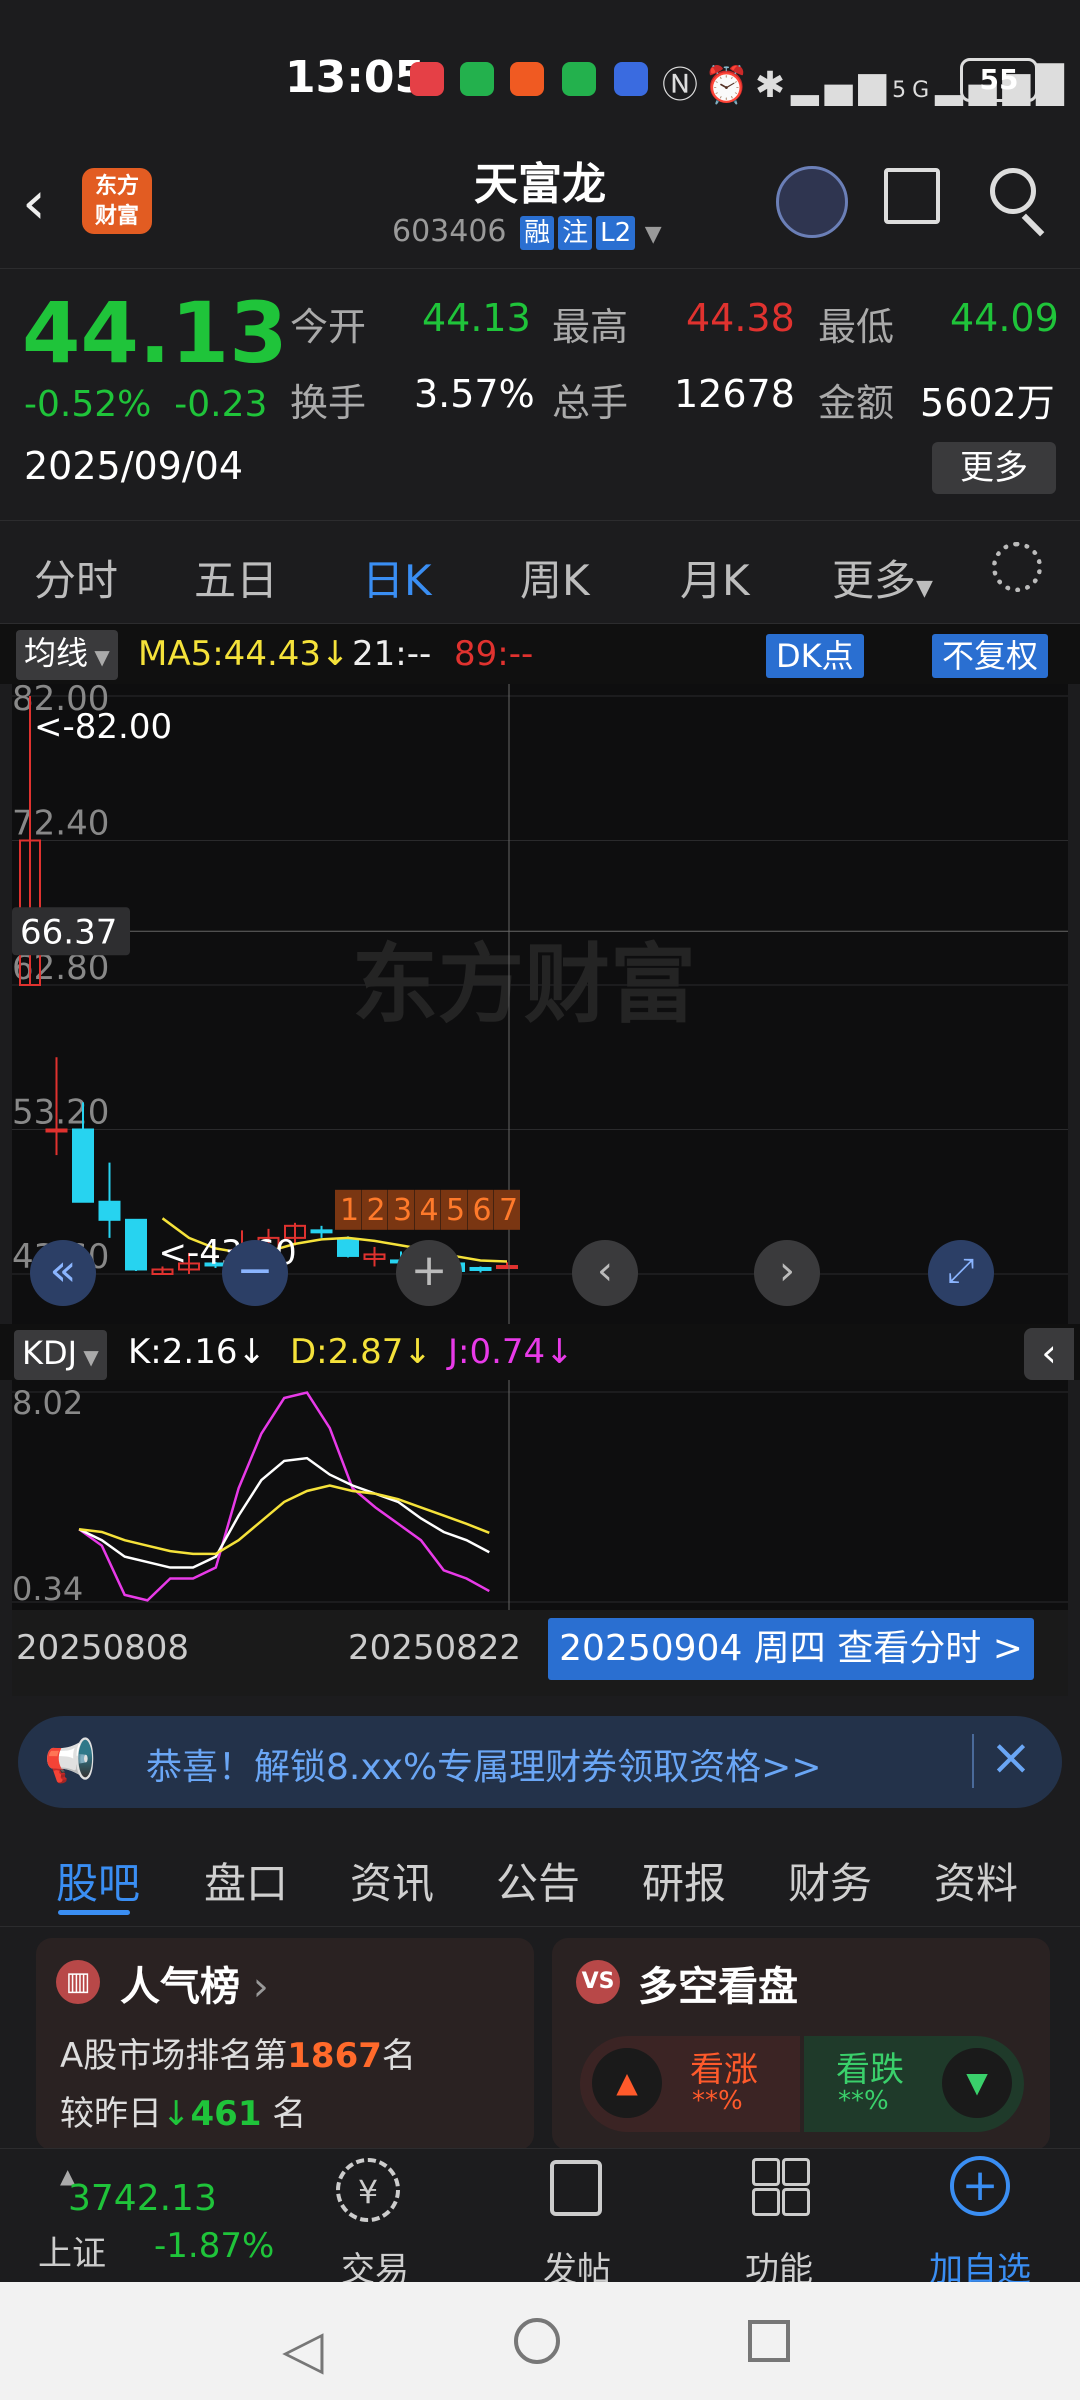  Describe the element at coordinates (355, 77) in the screenshot. I see `clock: 13:05` at that location.